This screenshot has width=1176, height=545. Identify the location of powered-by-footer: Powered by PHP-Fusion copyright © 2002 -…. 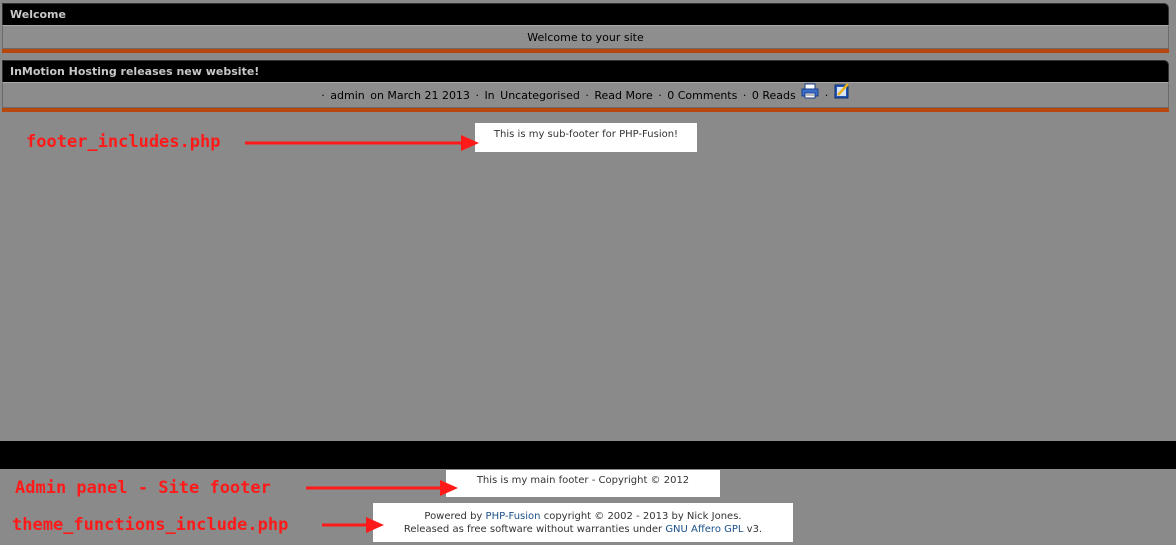
(583, 522).